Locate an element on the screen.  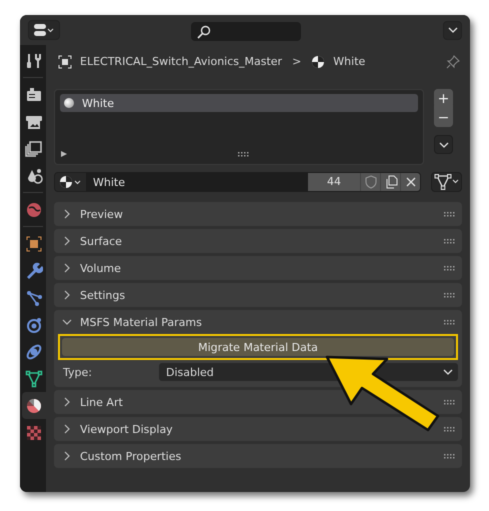
editor-type-button is located at coordinates (44, 30).